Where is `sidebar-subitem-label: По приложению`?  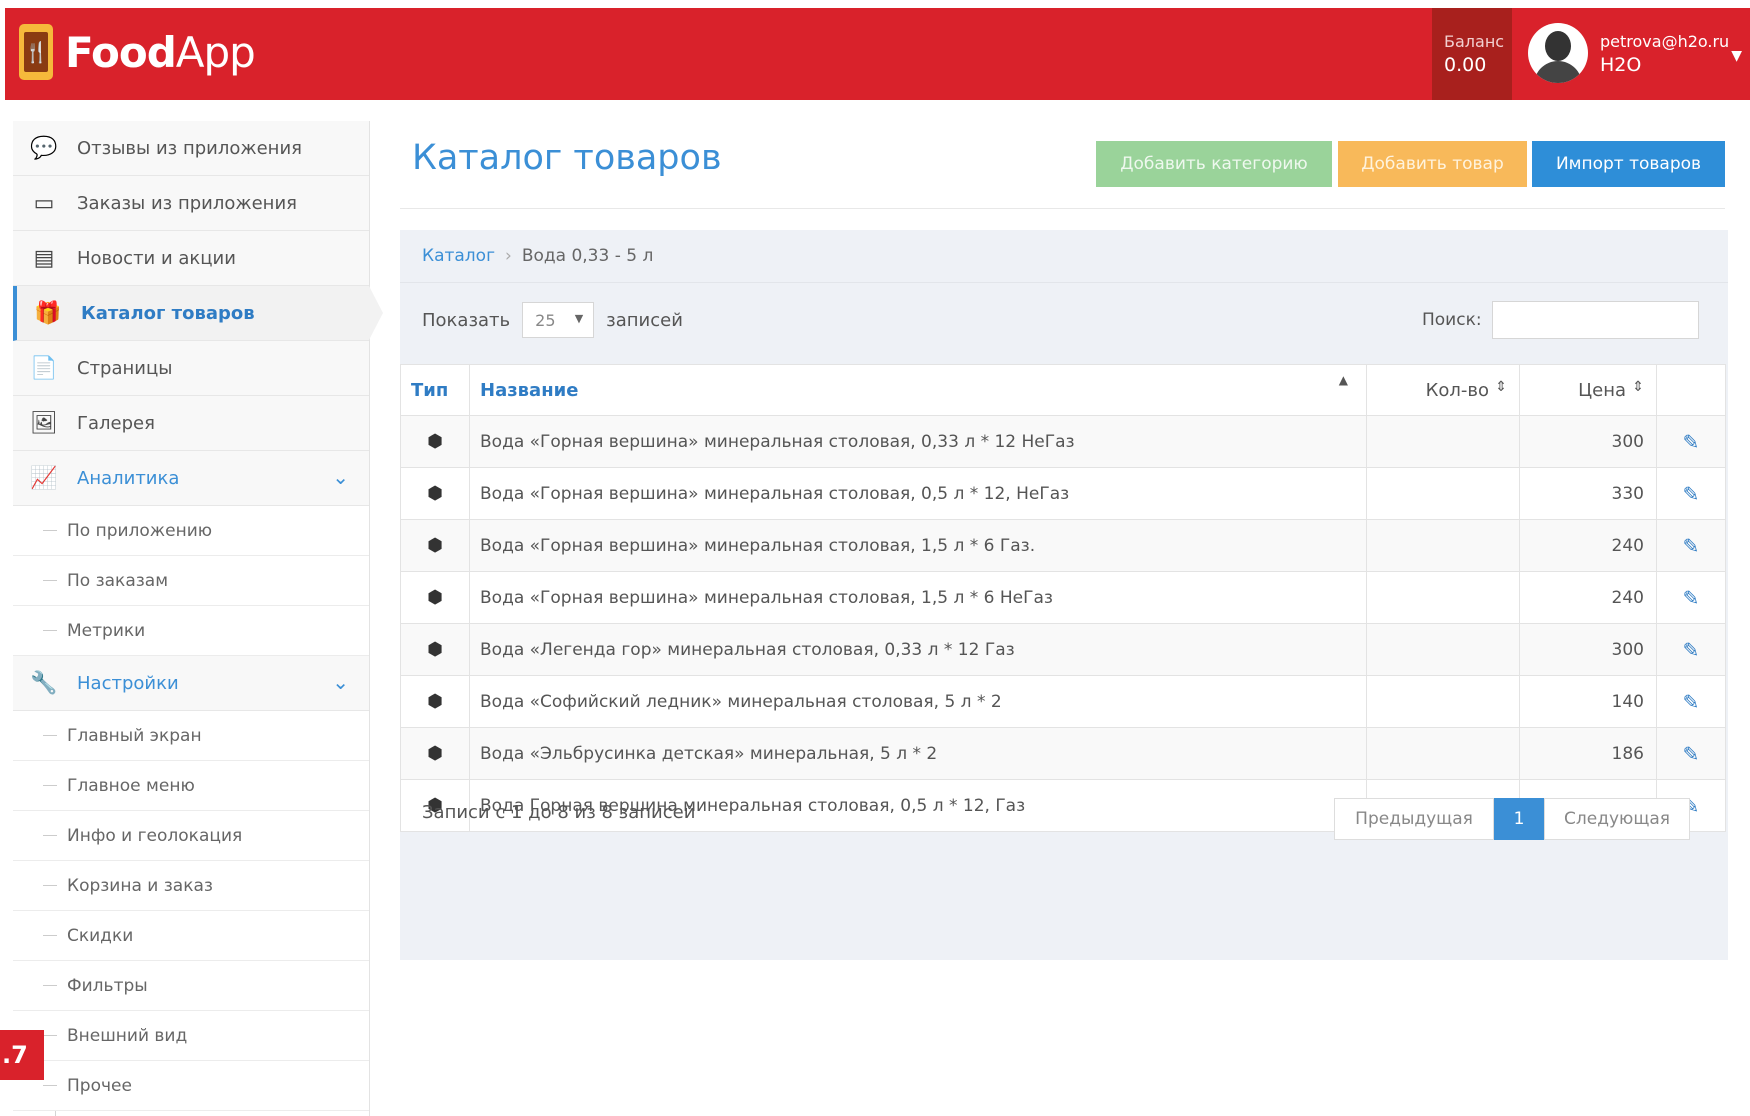
sidebar-subitem-label: По приложению is located at coordinates (140, 530).